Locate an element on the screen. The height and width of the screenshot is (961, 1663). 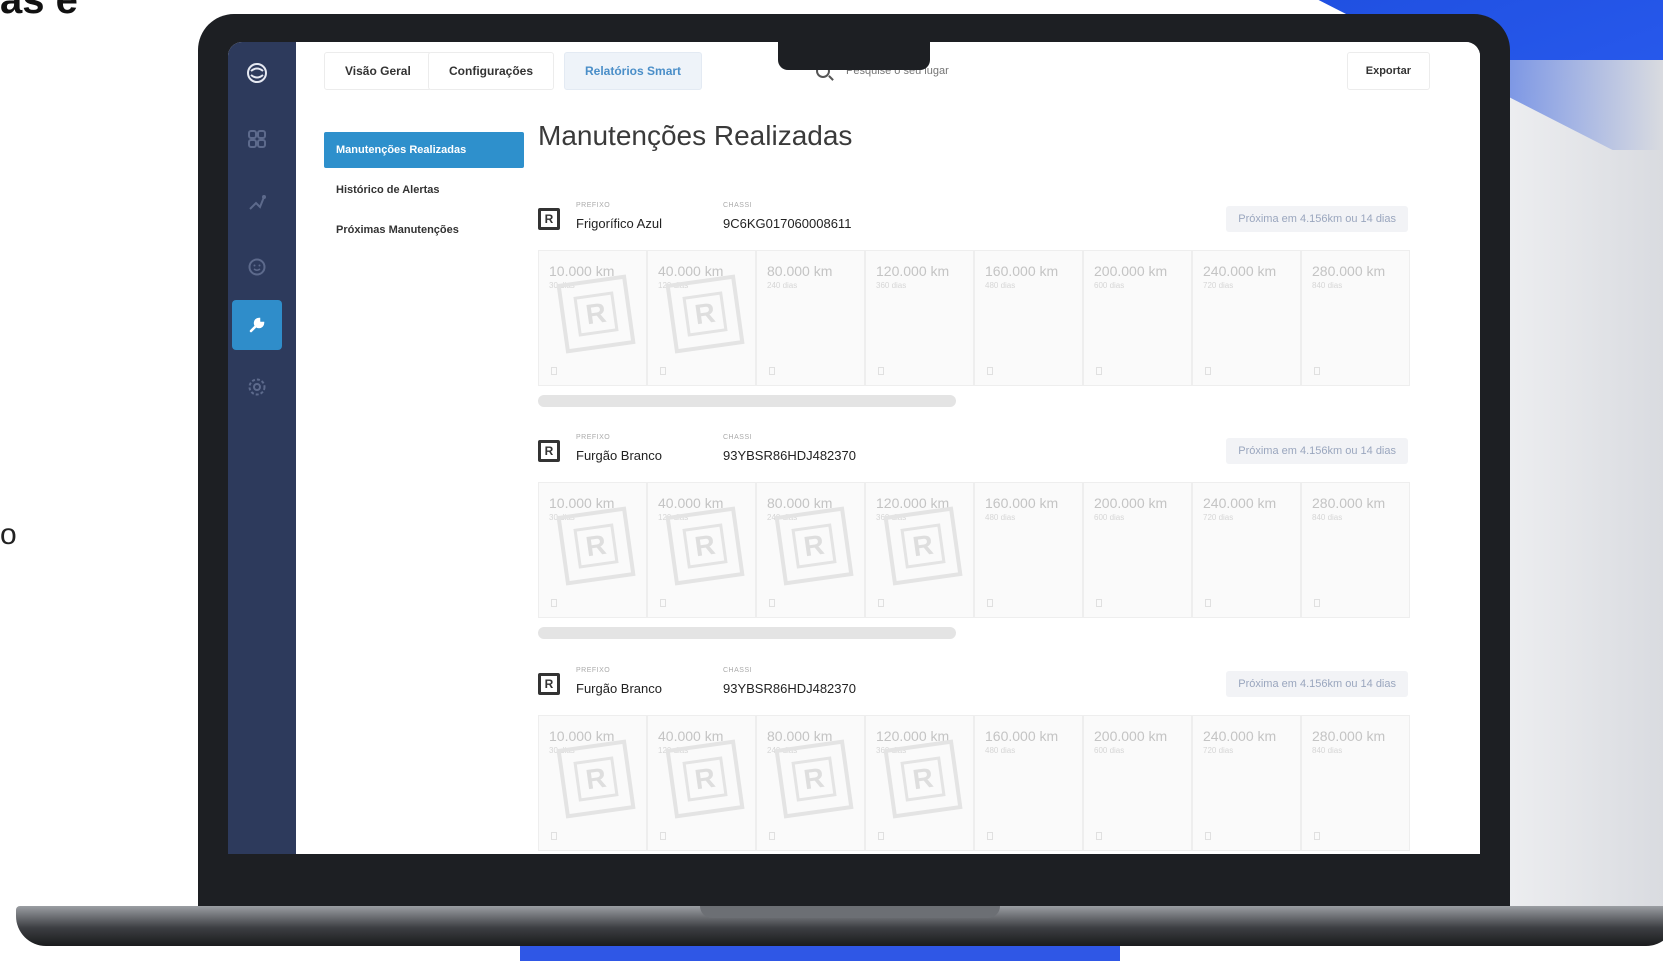
chassis-label: CHASSI is located at coordinates (738, 670).